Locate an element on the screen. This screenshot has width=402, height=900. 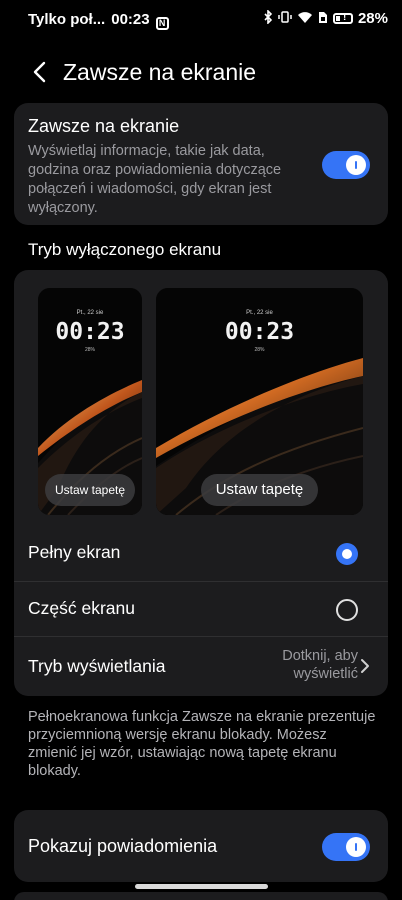
chevron-right-icon is located at coordinates (365, 666).